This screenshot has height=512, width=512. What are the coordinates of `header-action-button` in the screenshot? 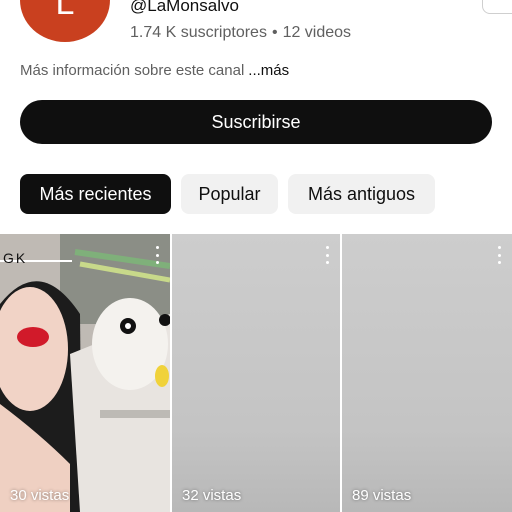 It's located at (497, 7).